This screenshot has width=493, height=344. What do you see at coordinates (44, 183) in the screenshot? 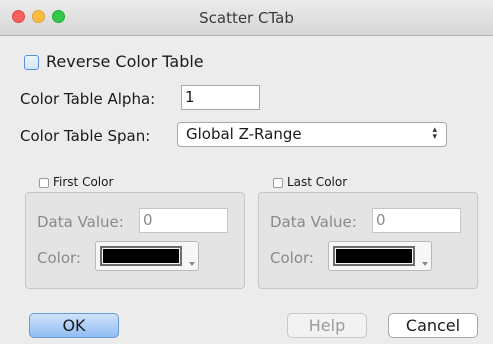
I see `first-color-checkbox` at bounding box center [44, 183].